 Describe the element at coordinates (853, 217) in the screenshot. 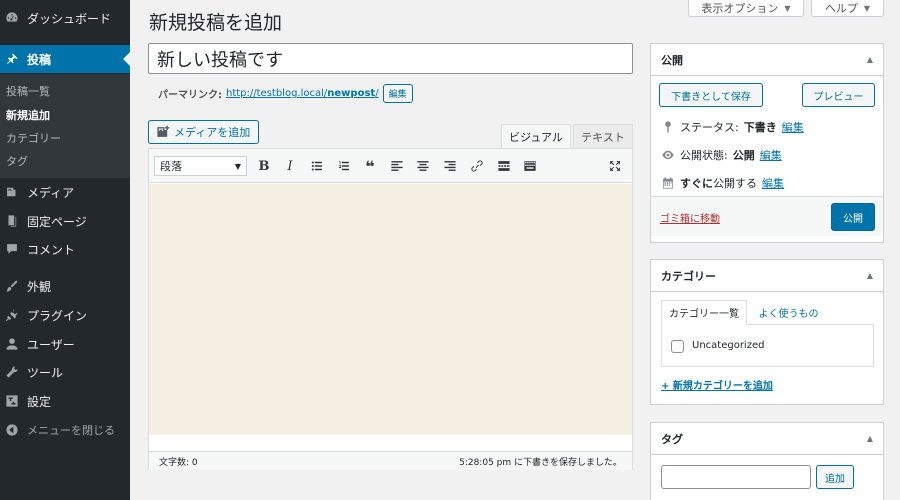

I see `publish-button: 公開` at that location.